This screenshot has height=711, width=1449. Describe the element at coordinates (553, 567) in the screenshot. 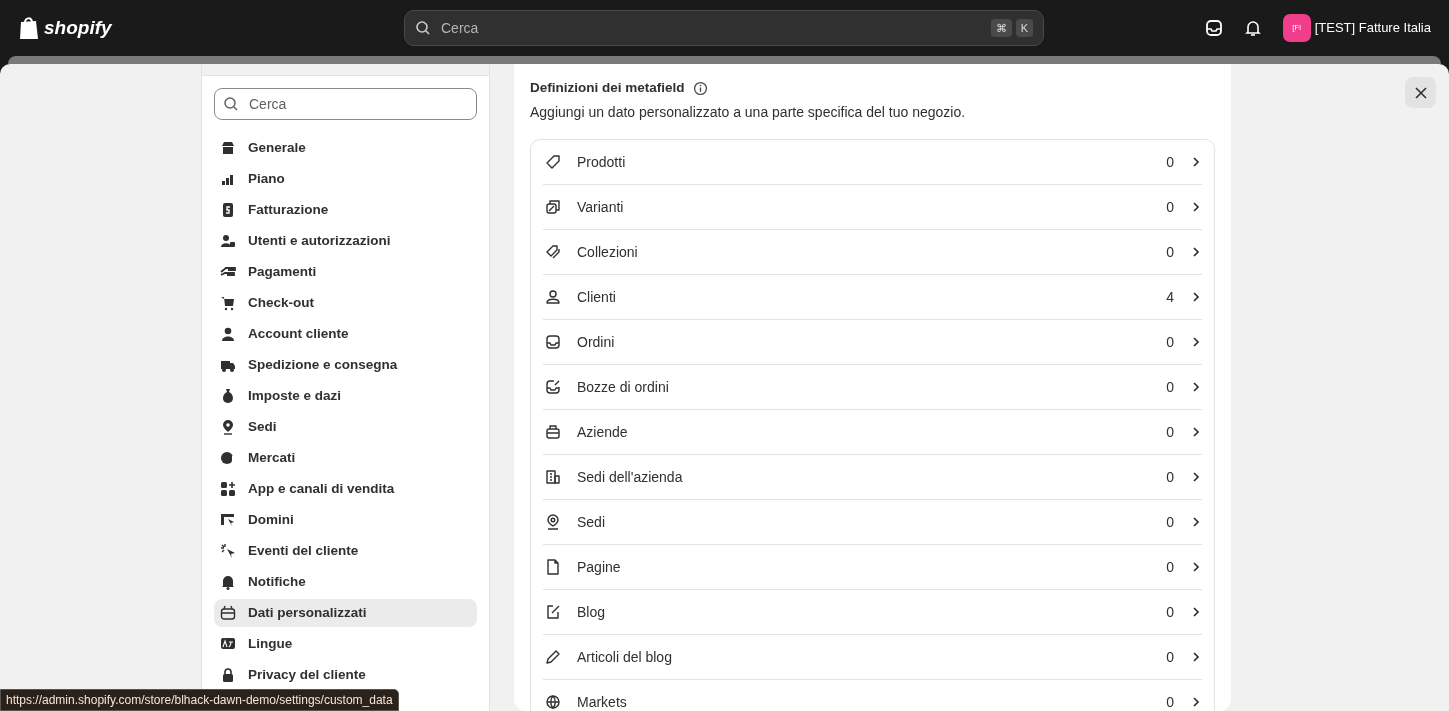

I see `page-icon` at that location.